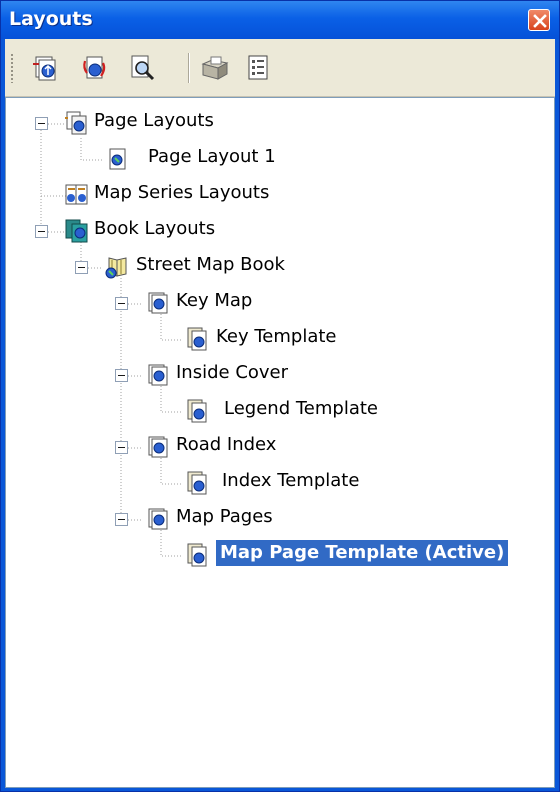  Describe the element at coordinates (301, 408) in the screenshot. I see `tree-node-label: Legend Template` at that location.